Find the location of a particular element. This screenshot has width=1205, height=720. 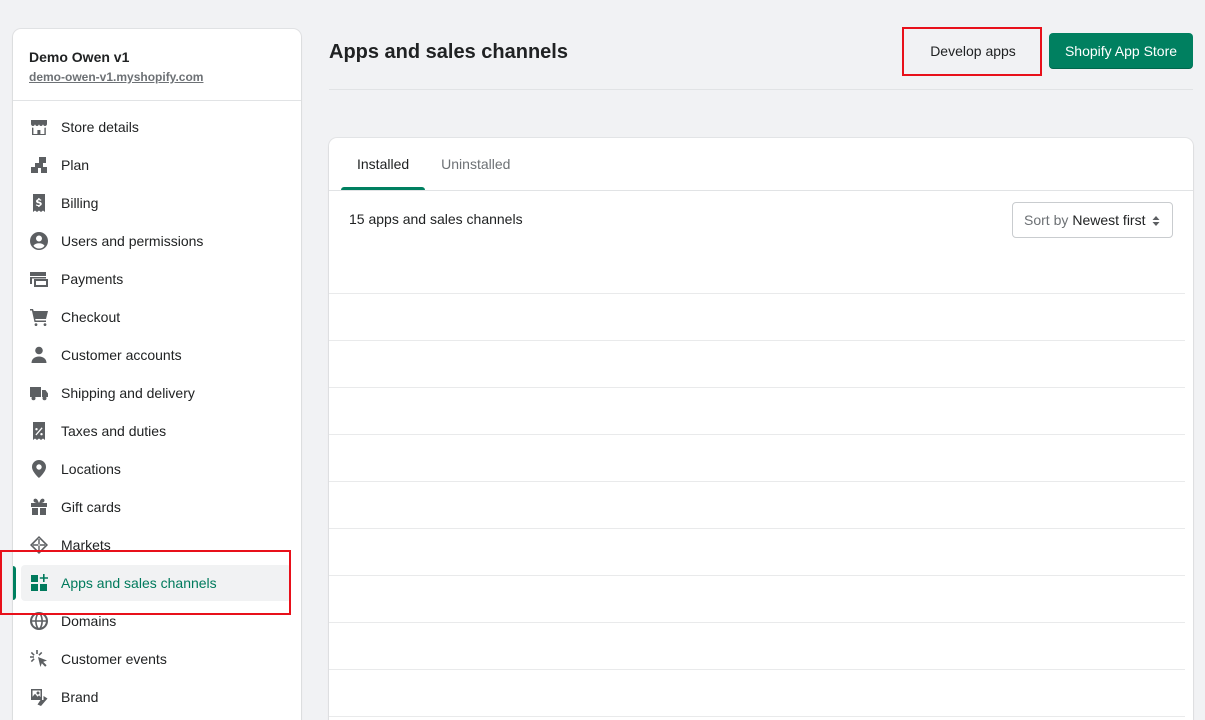

cart-icon is located at coordinates (39, 317).